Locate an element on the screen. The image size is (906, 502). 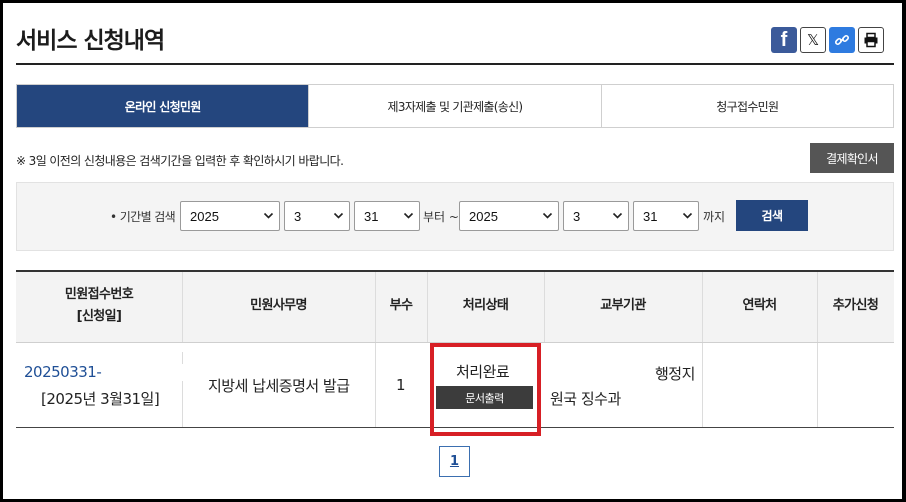
receipt-number-link: 20250331- is located at coordinates (63, 372).